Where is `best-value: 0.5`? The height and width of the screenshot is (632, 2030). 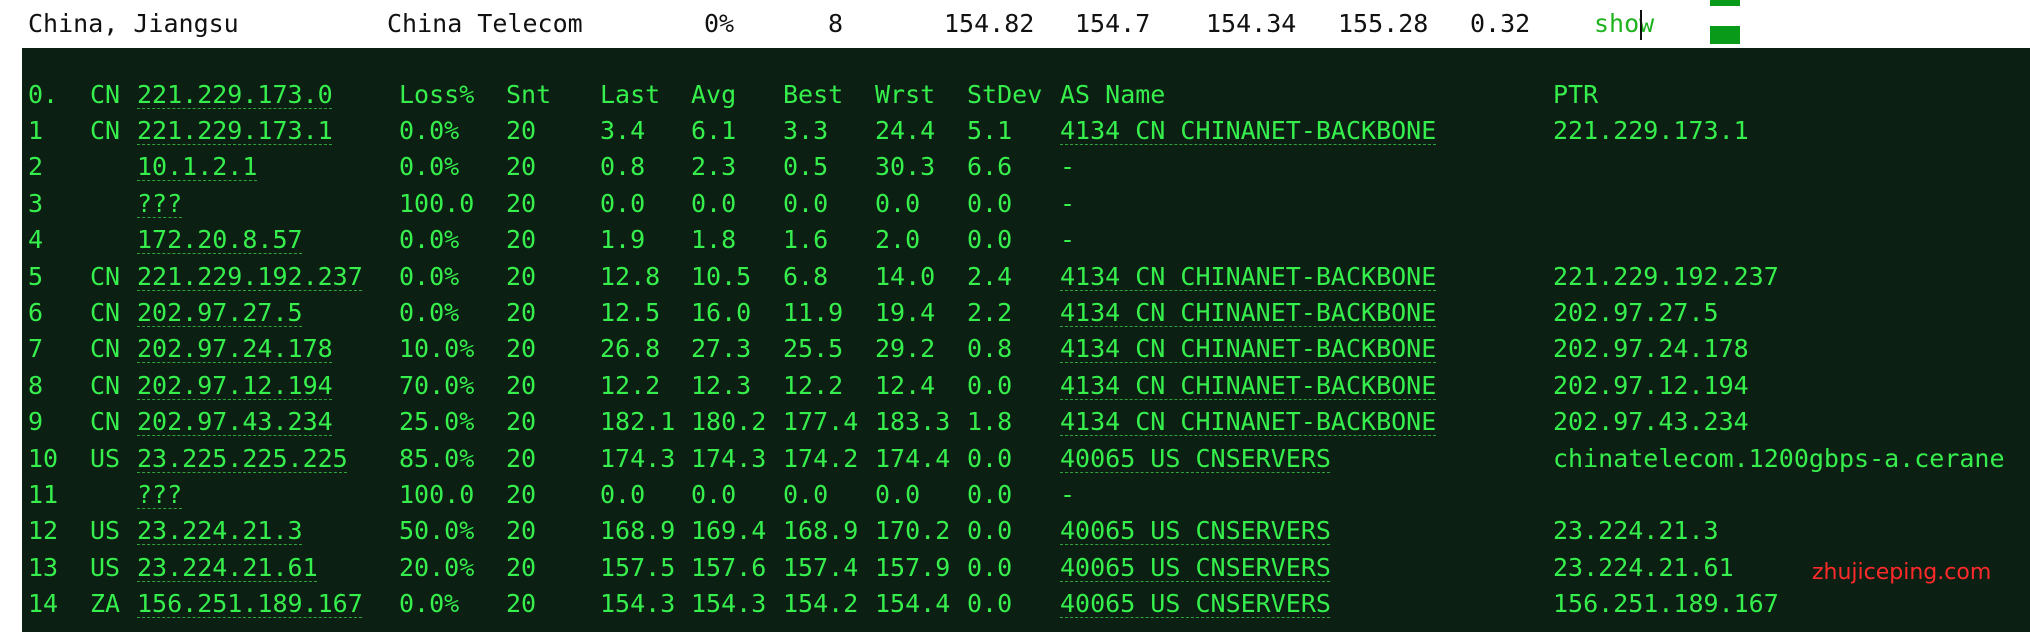
best-value: 0.5 is located at coordinates (806, 167).